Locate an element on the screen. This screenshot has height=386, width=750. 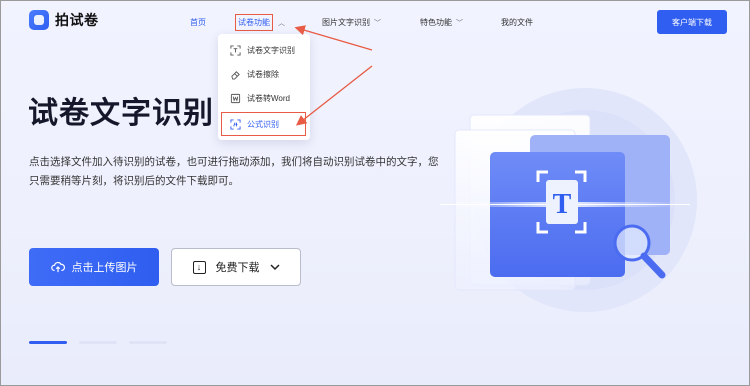
menu-item-exam-to-word: 试卷转Word is located at coordinates (264, 98).